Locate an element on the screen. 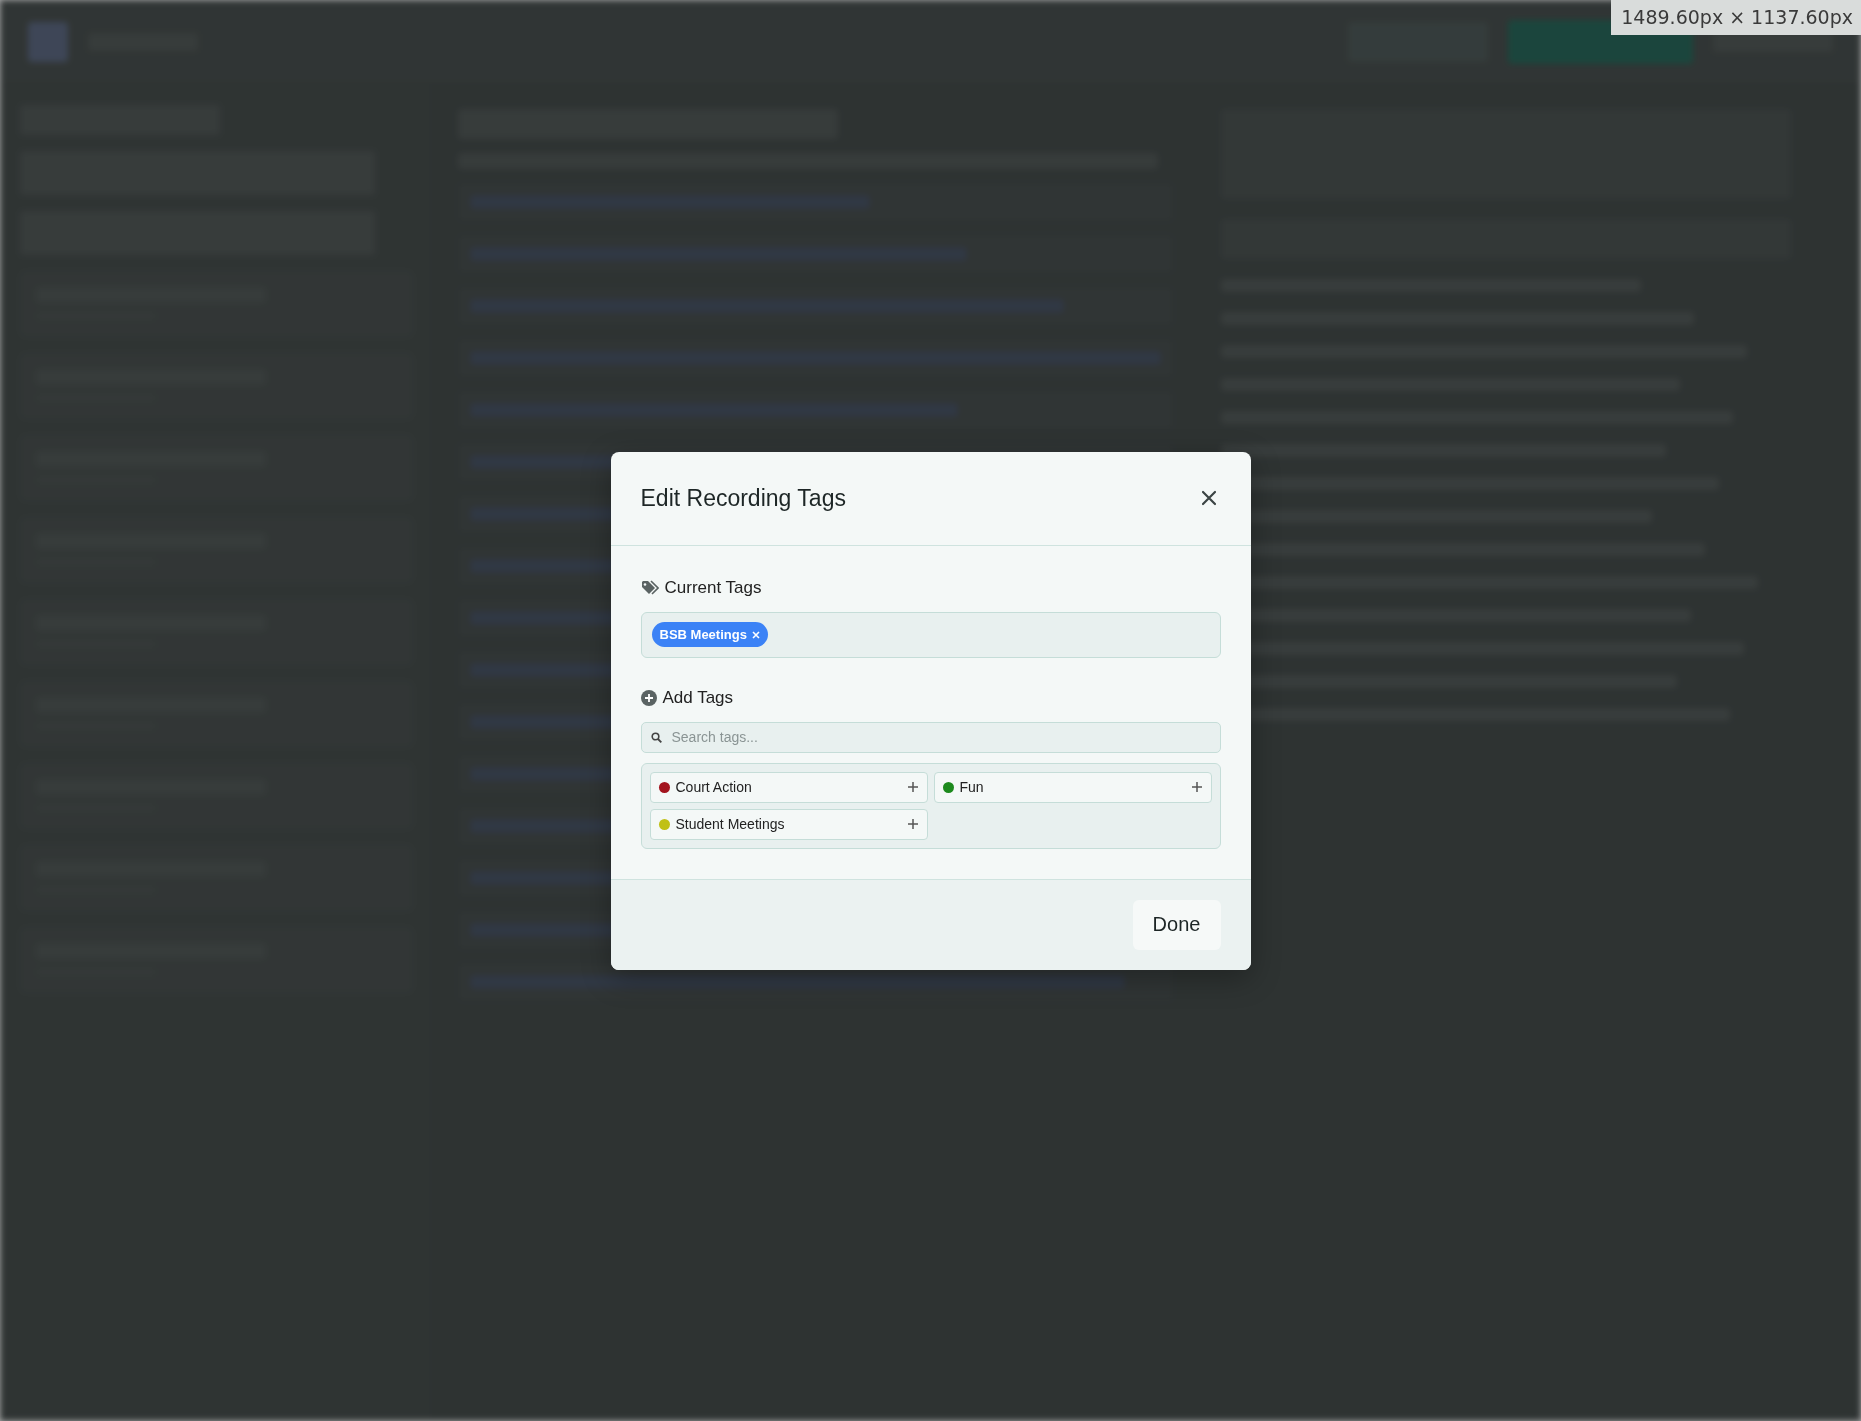 Image resolution: width=1861 pixels, height=1421 pixels. remove-tag-button is located at coordinates (755, 634).